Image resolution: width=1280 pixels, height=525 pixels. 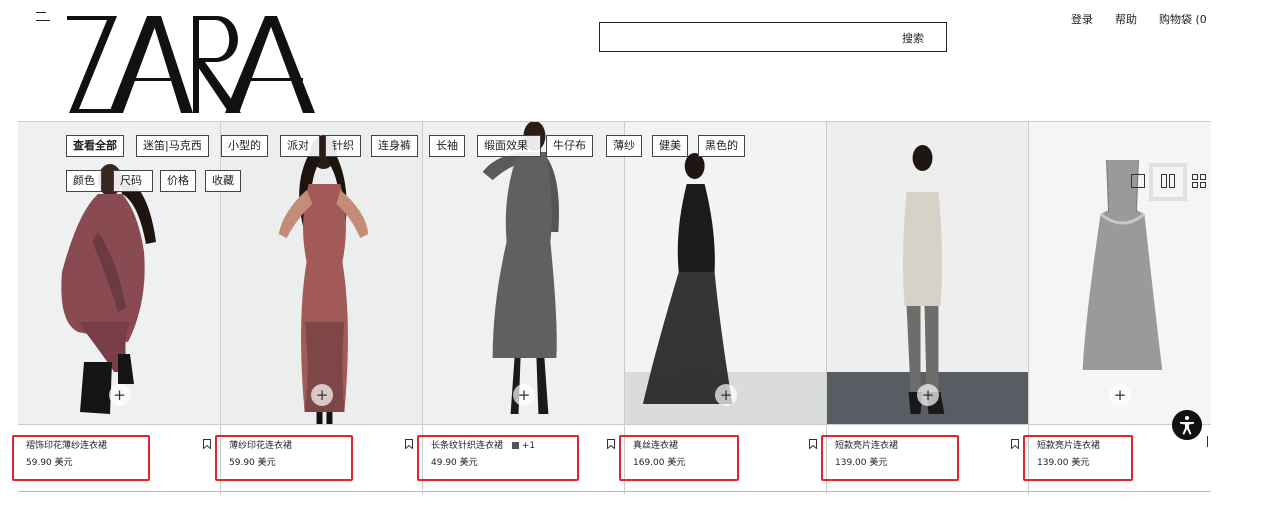 I want to click on product-info: 薄纱印花连衣裙 59.90 美元, so click(x=319, y=459).